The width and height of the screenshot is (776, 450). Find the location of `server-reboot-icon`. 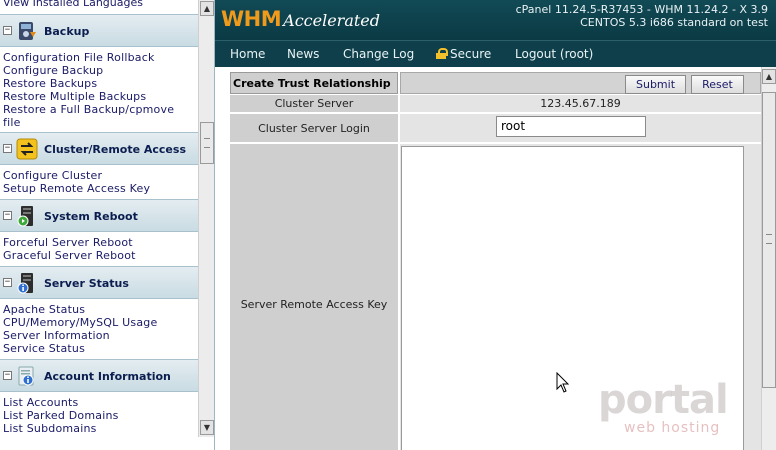

server-reboot-icon is located at coordinates (25, 216).